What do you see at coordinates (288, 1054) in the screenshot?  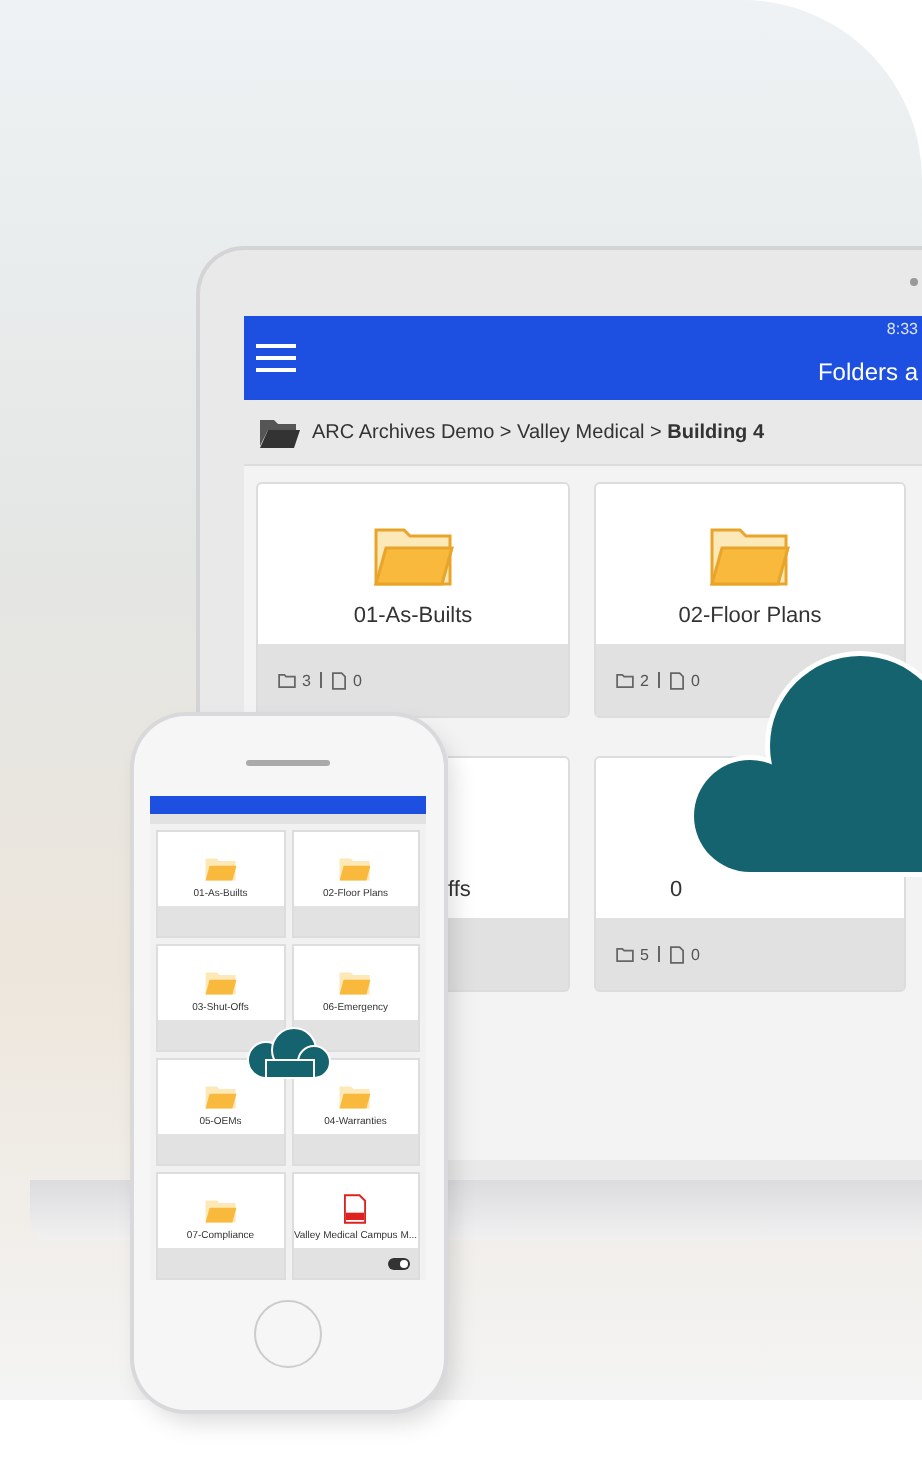 I see `cloud-icon` at bounding box center [288, 1054].